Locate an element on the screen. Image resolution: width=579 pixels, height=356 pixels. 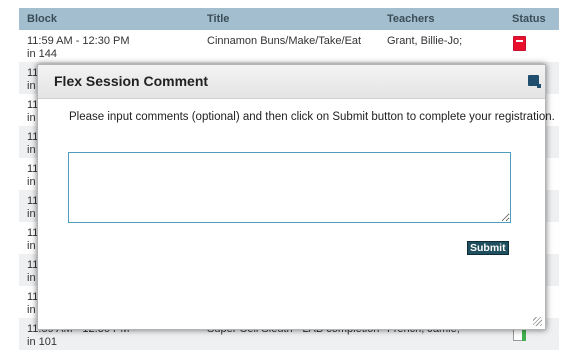
dialog-header: Flex Session Comment is located at coordinates (291, 82).